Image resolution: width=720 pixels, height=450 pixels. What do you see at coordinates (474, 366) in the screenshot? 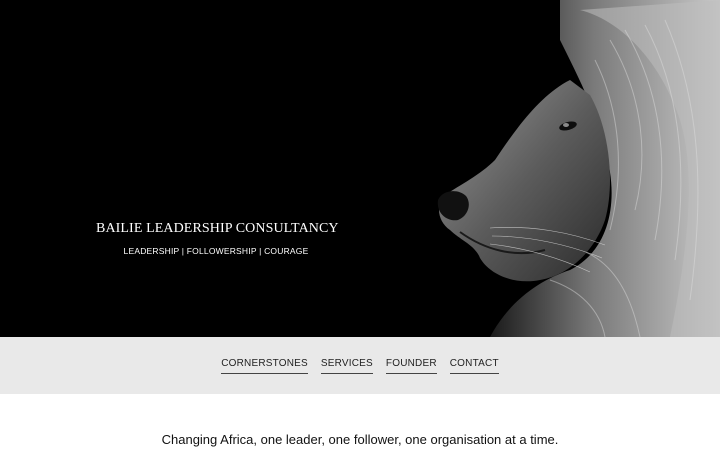
I see `nav-link-contact: CONTACT` at bounding box center [474, 366].